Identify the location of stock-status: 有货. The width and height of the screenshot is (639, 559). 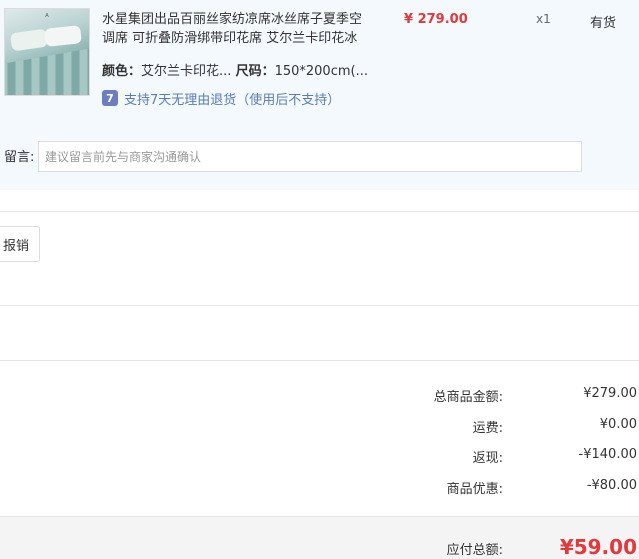
(603, 23).